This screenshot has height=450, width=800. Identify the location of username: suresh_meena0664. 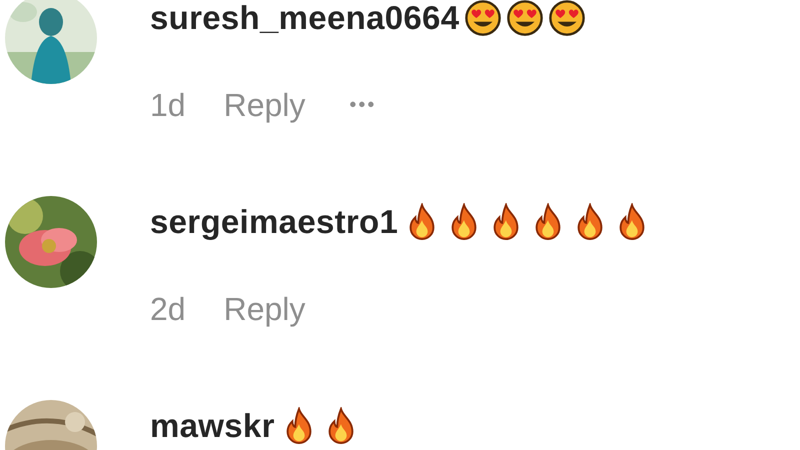
(305, 18).